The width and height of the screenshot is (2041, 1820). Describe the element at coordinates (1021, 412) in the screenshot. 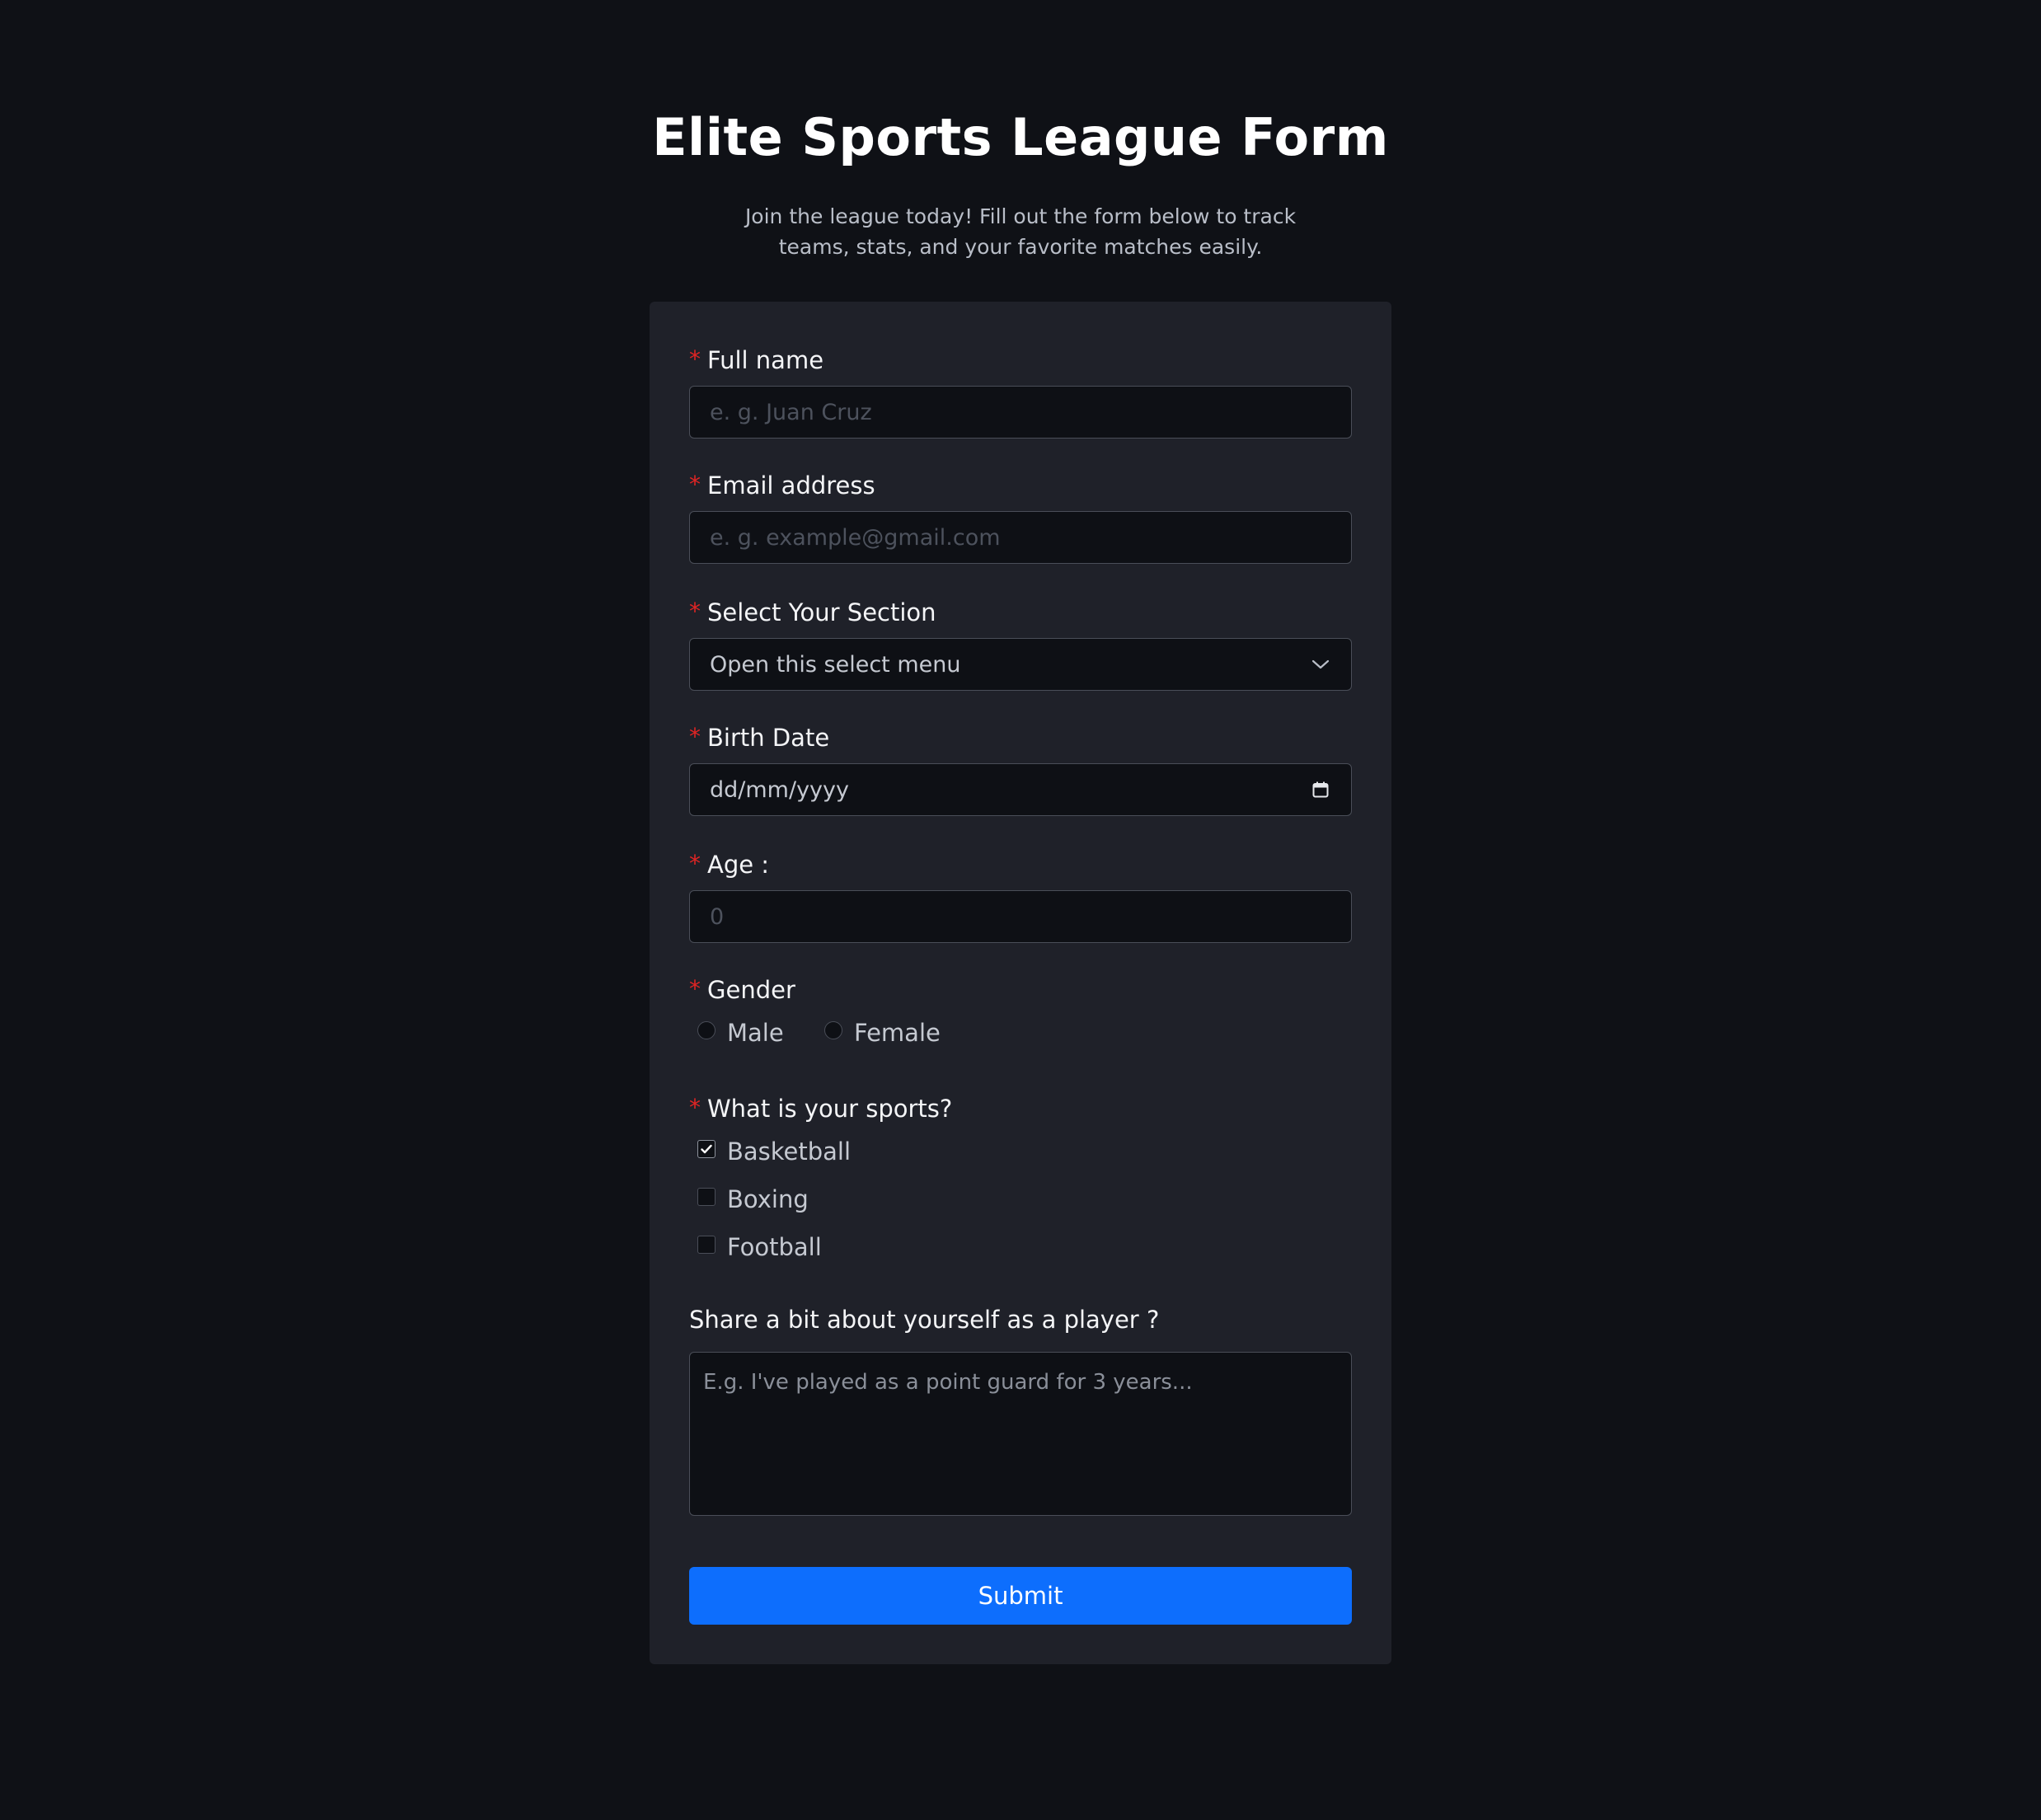

I see `full-name-input` at that location.